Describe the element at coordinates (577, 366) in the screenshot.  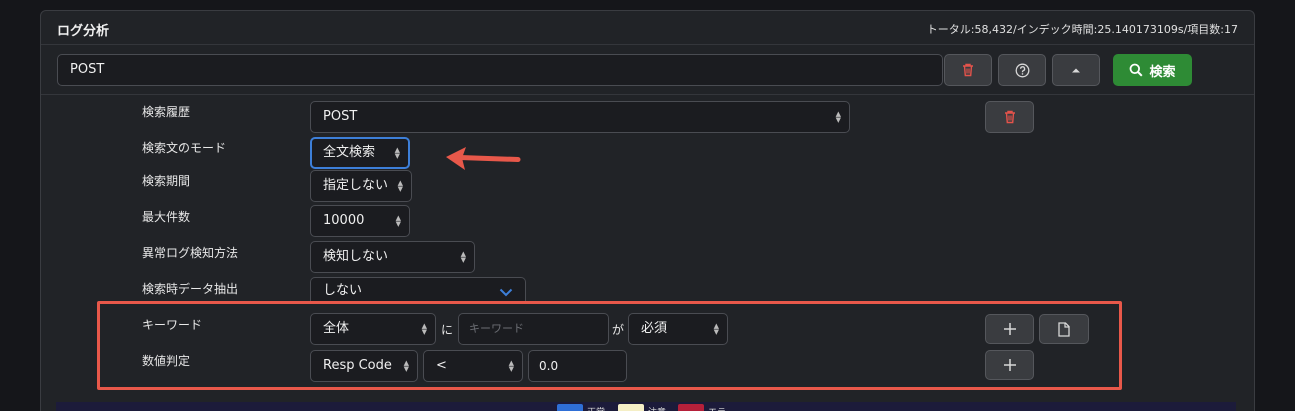
I see `numeric-value-input: 0.0` at that location.